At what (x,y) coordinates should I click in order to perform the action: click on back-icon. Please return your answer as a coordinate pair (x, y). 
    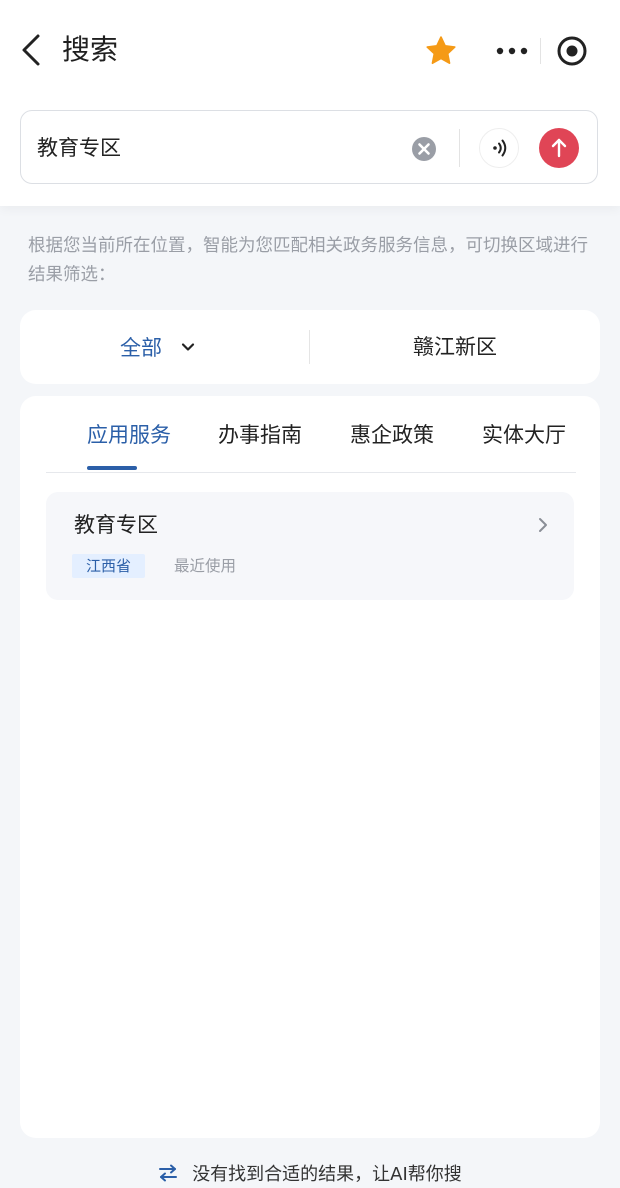
    Looking at the image, I should click on (31, 50).